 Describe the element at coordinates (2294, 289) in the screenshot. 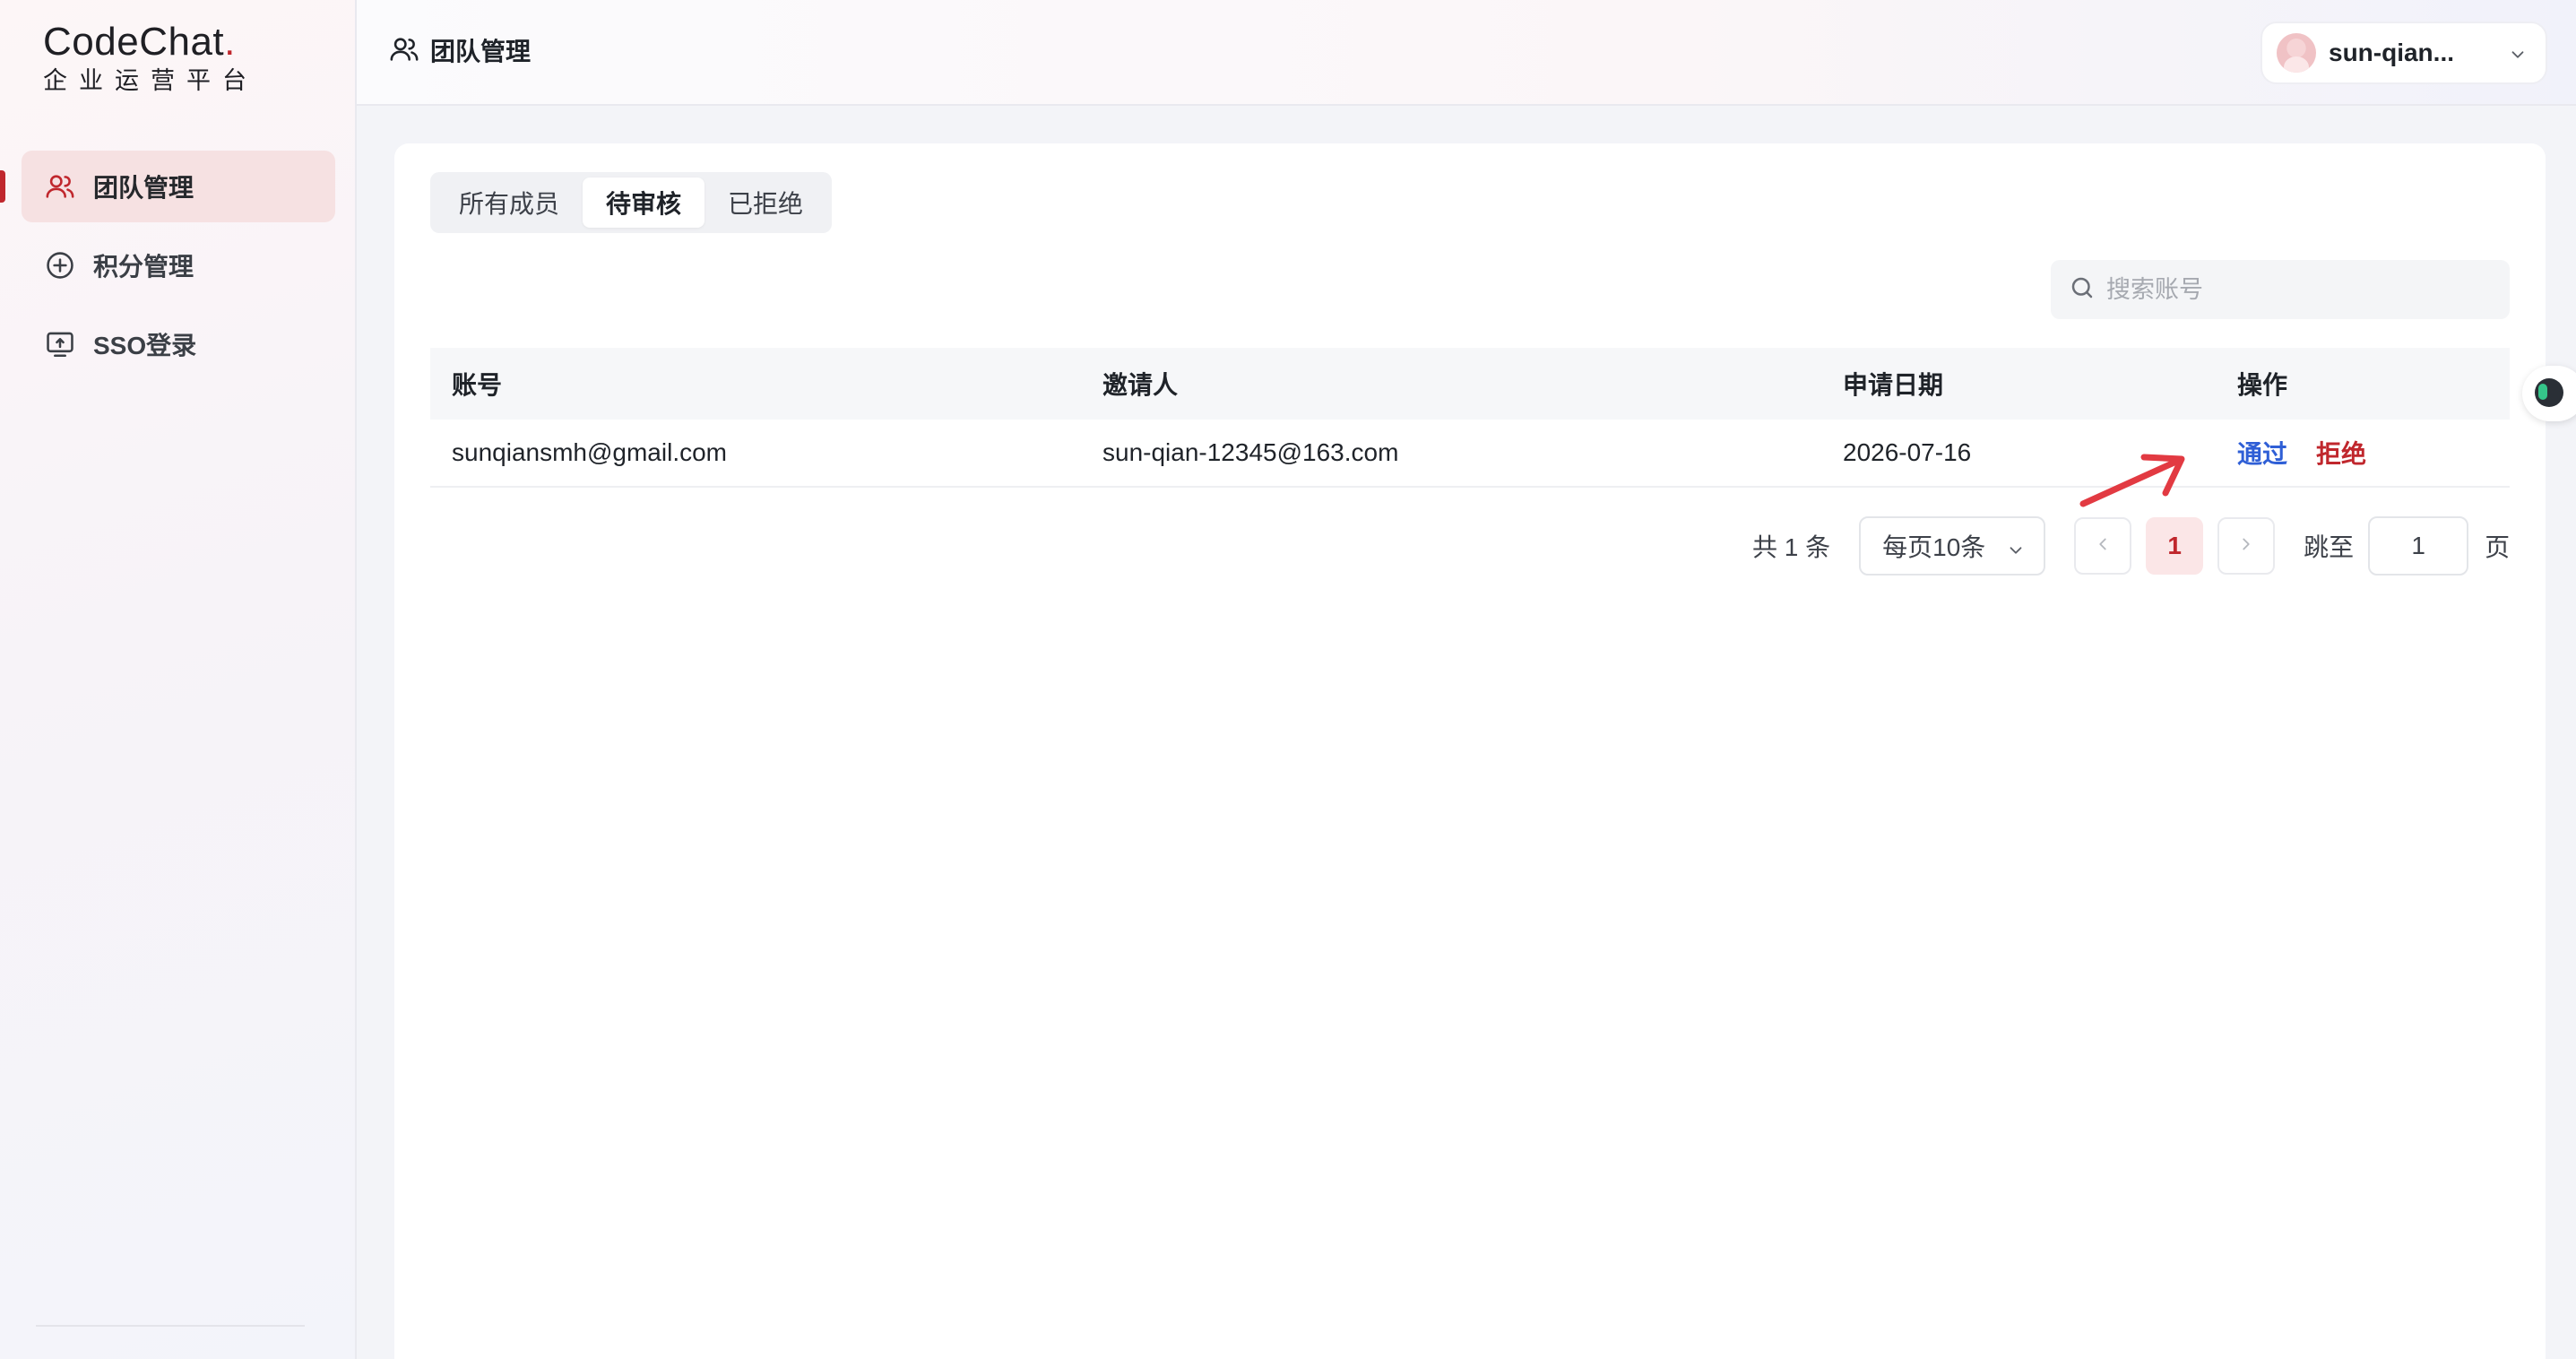

I see `search-input` at that location.